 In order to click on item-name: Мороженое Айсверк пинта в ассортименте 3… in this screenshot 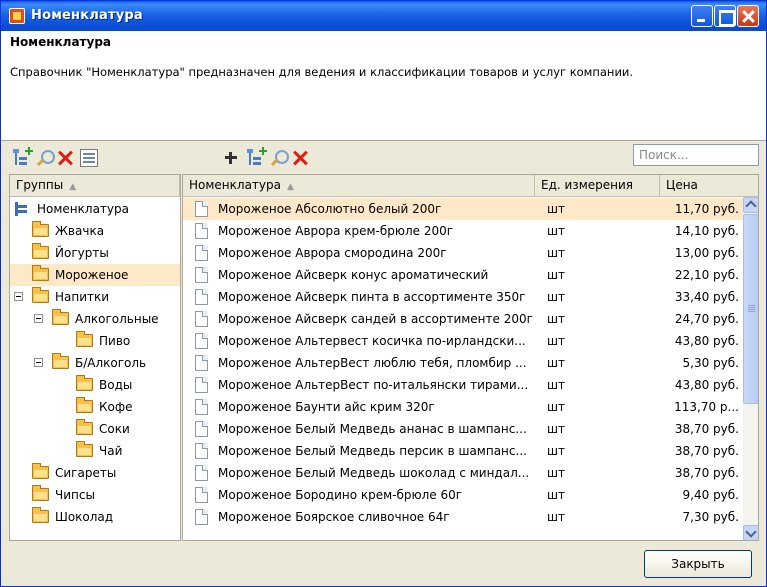, I will do `click(372, 297)`.